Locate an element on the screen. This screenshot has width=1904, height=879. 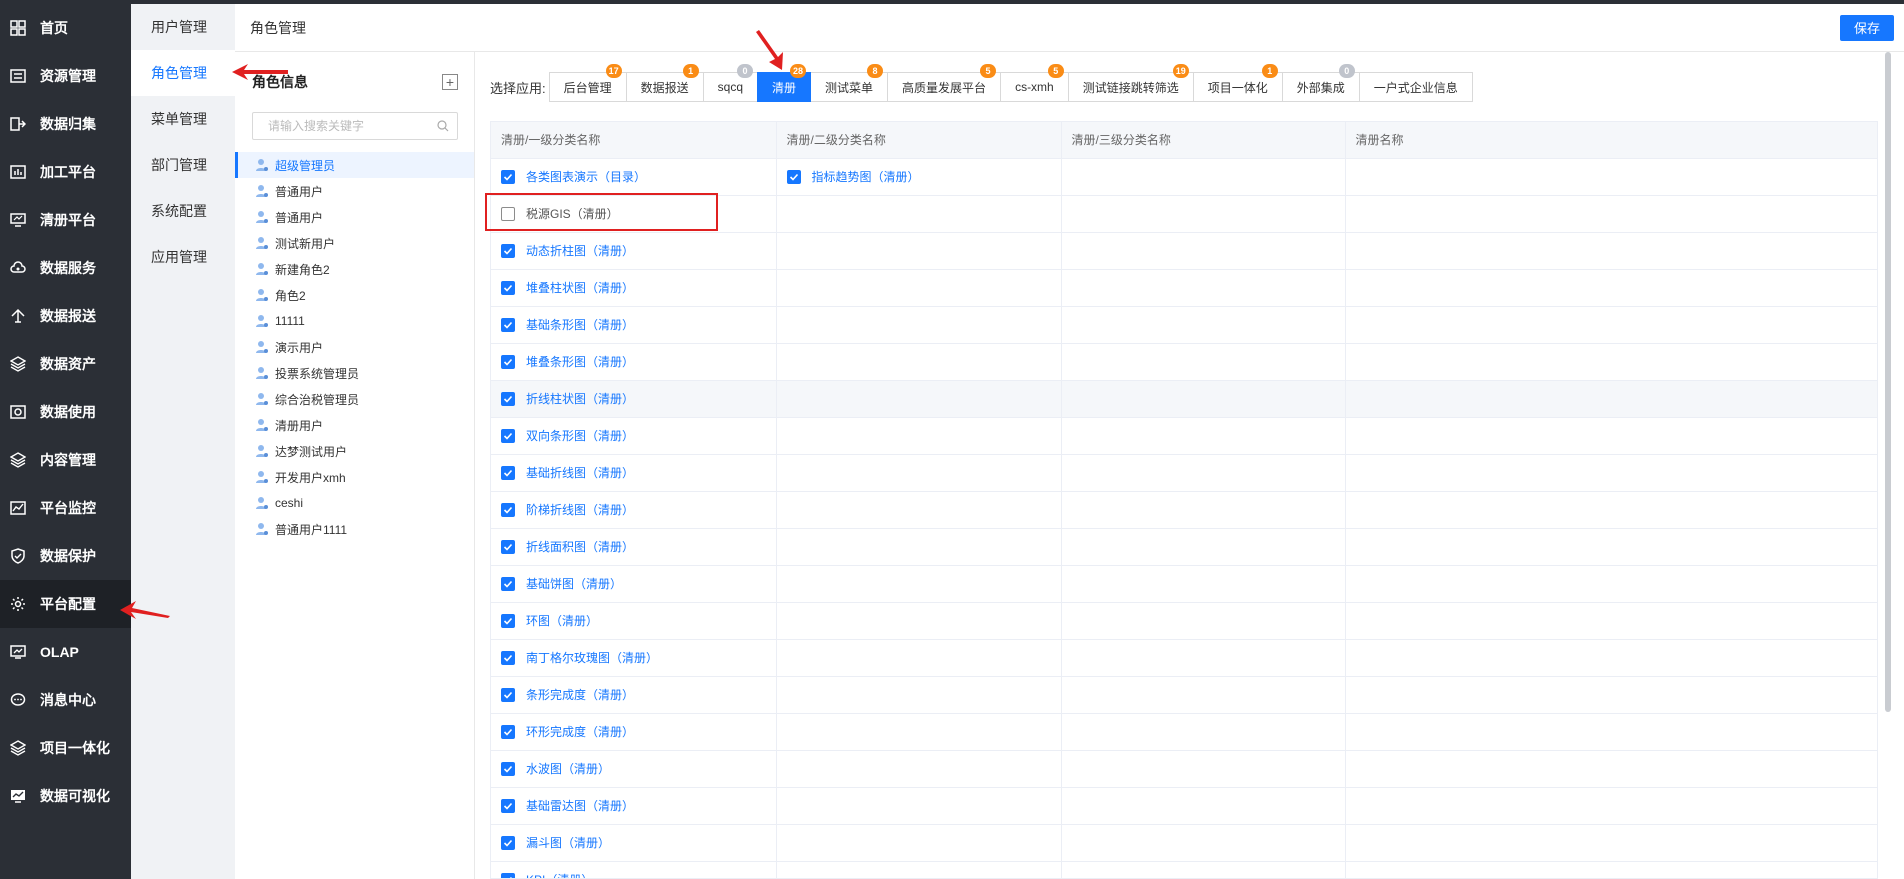
layers-icon is located at coordinates (18, 364).